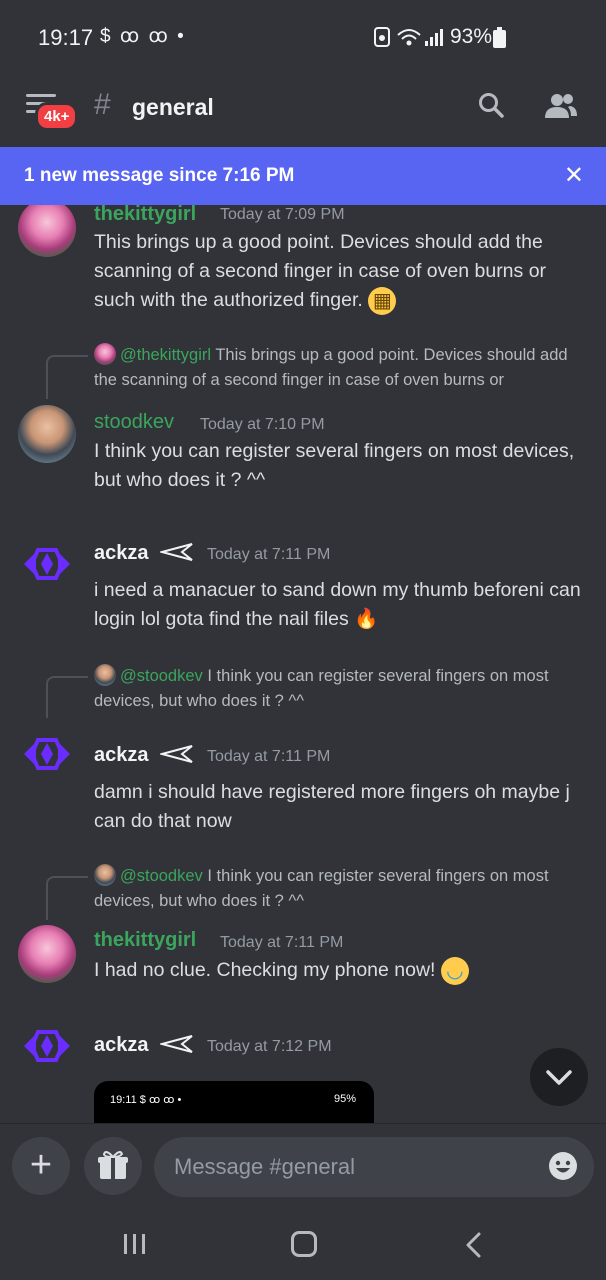  What do you see at coordinates (366, 619) in the screenshot?
I see `nail-file-fire-emoji-icon: 🔥` at bounding box center [366, 619].